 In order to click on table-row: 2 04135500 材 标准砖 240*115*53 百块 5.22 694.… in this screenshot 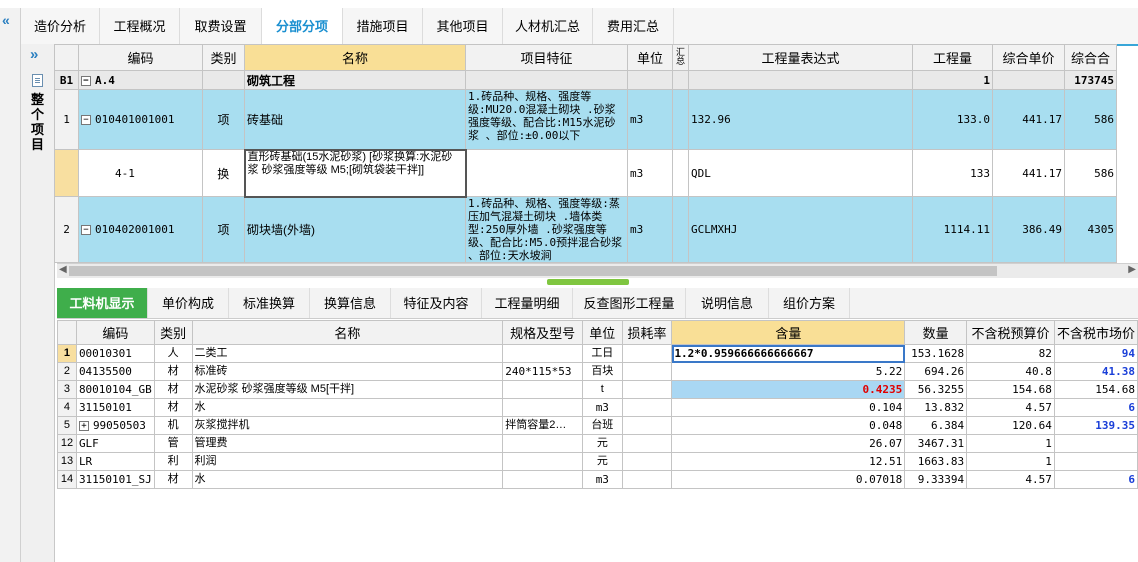, I will do `click(597, 371)`.